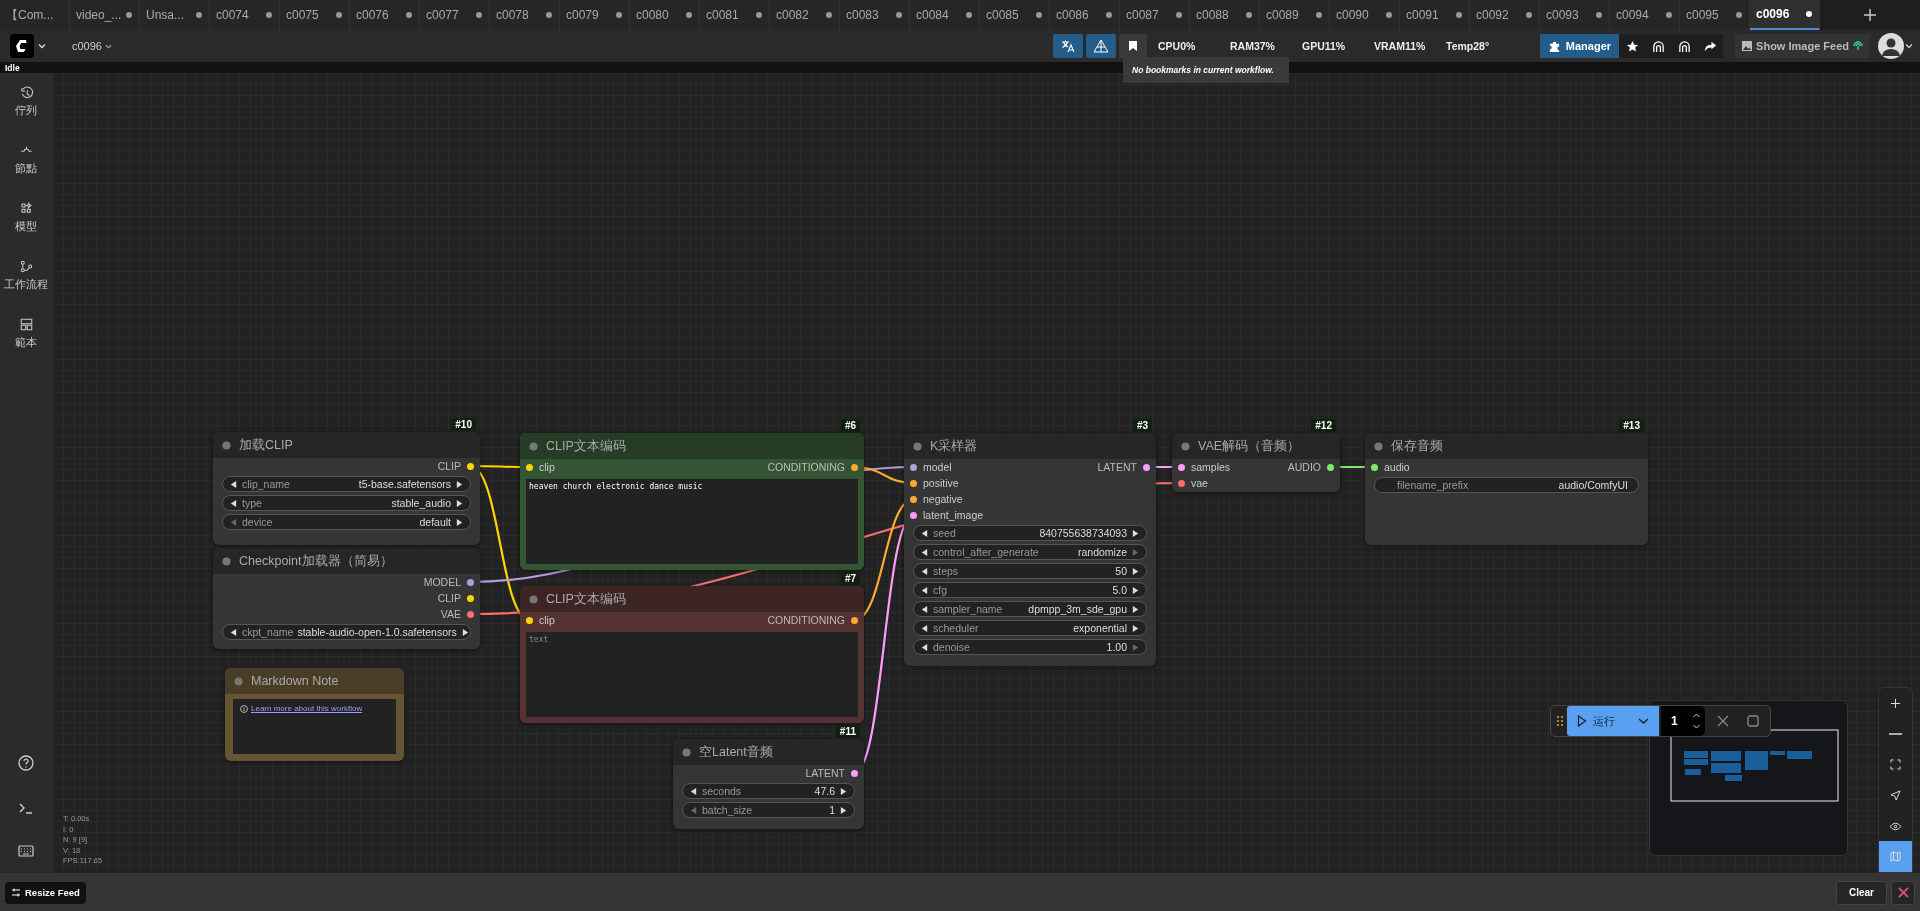 This screenshot has width=1920, height=911. What do you see at coordinates (1030, 571) in the screenshot?
I see `node-widget: steps 50` at bounding box center [1030, 571].